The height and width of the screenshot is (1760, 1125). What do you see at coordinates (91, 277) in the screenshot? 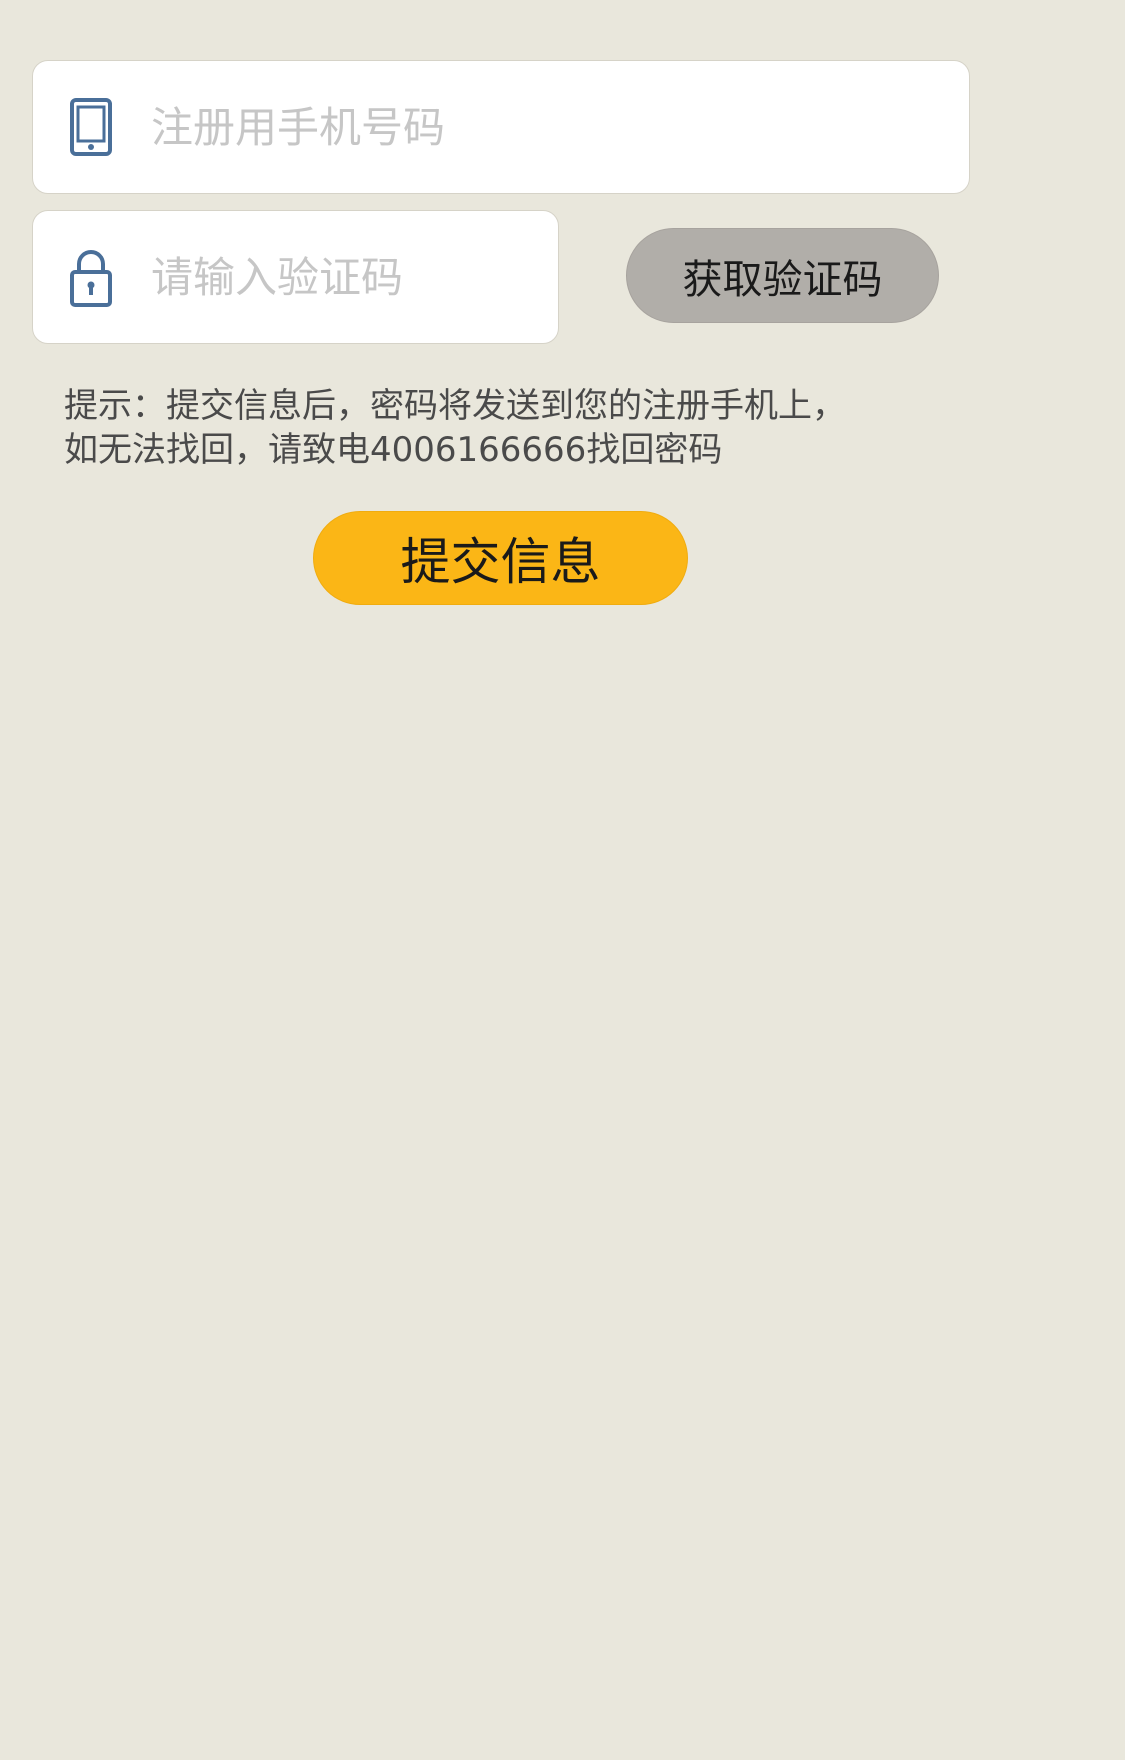
I see `padlock-icon` at bounding box center [91, 277].